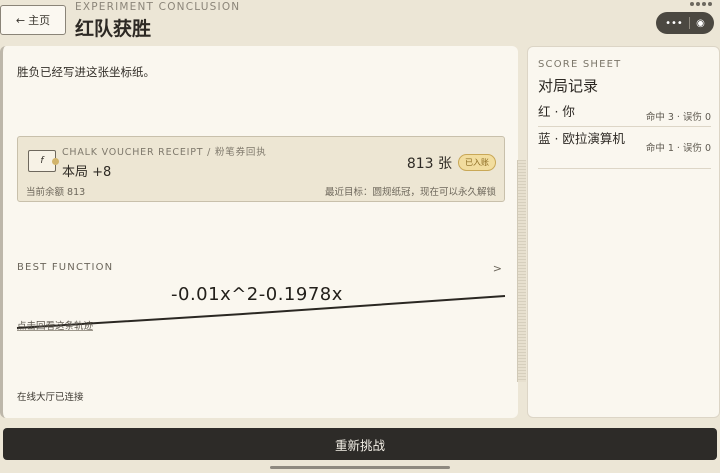 Image resolution: width=720 pixels, height=473 pixels. What do you see at coordinates (674, 23) in the screenshot?
I see `more-dots-icon: •••` at bounding box center [674, 23].